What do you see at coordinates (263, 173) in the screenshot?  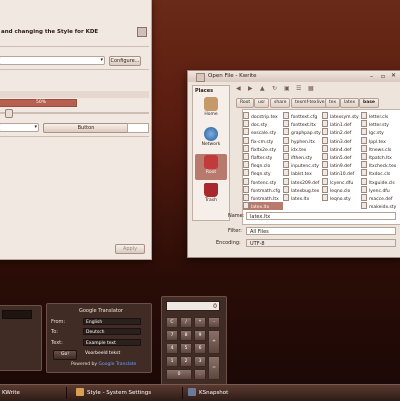 I see `file-item: fleqn.sty` at bounding box center [263, 173].